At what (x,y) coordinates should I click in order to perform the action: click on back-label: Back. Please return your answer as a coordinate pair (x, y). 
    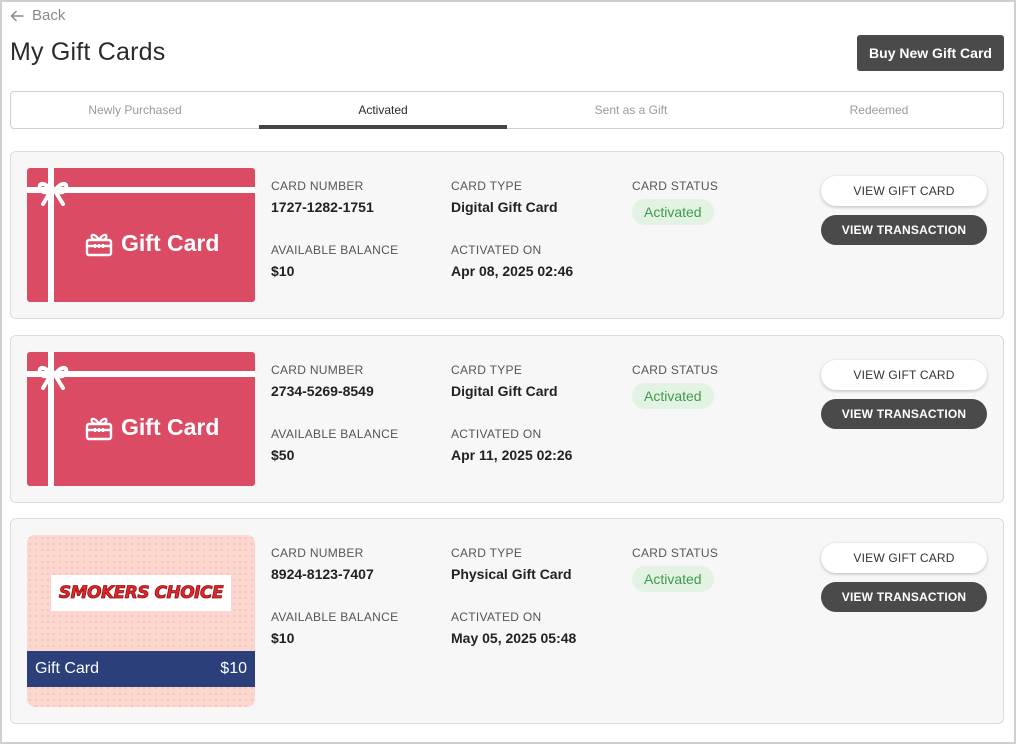
    Looking at the image, I should click on (49, 15).